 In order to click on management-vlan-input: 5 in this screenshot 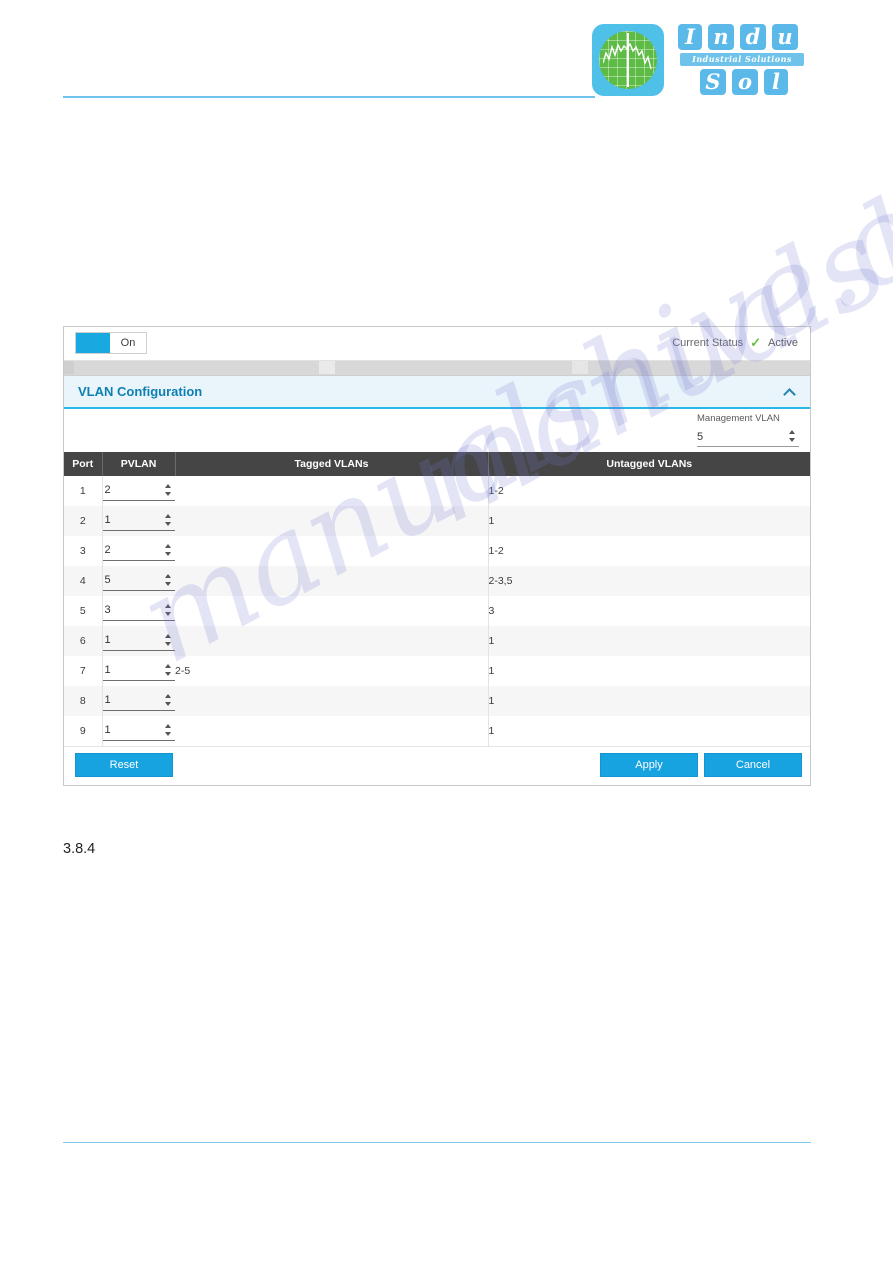, I will do `click(748, 437)`.